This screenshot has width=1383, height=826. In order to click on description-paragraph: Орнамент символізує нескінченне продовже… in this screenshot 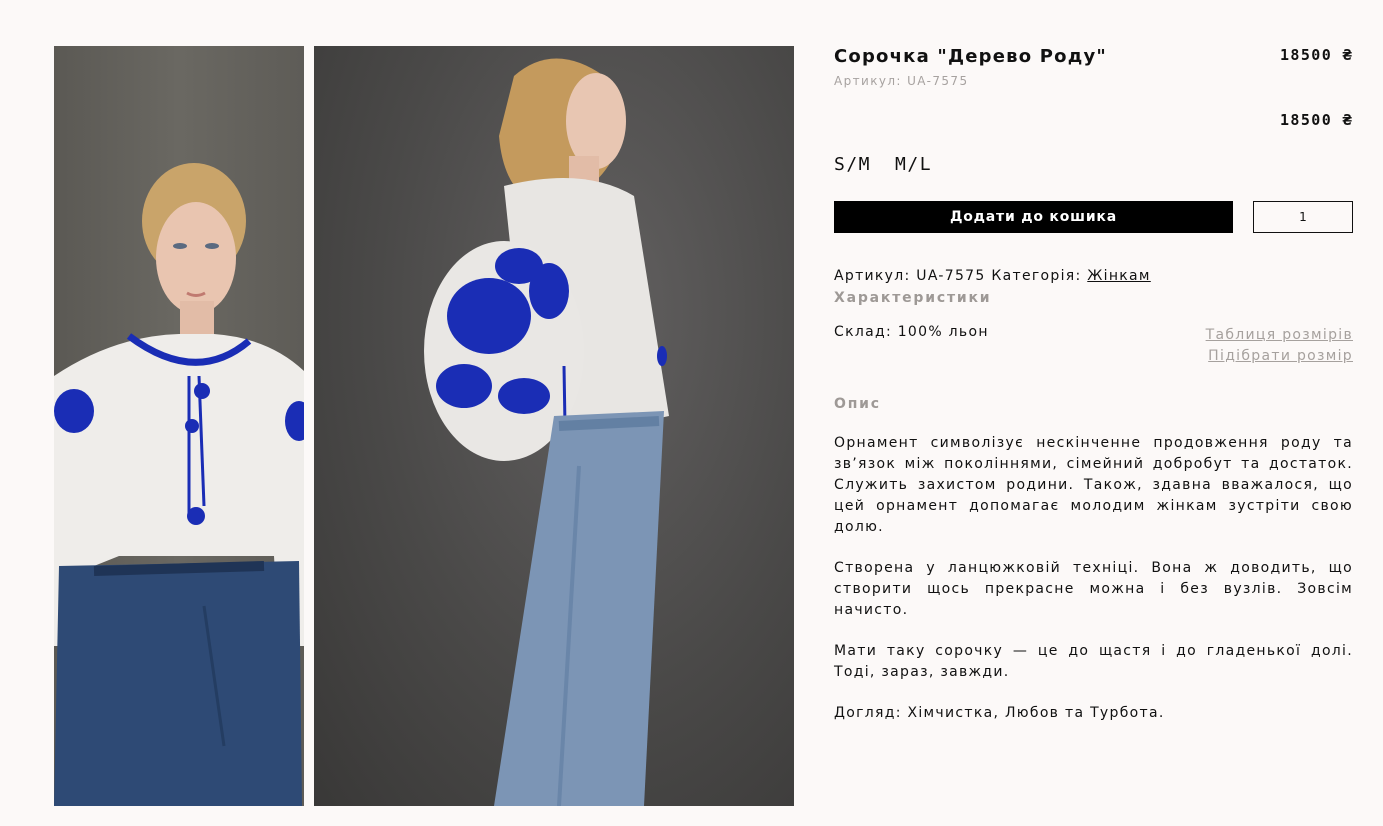, I will do `click(1093, 485)`.